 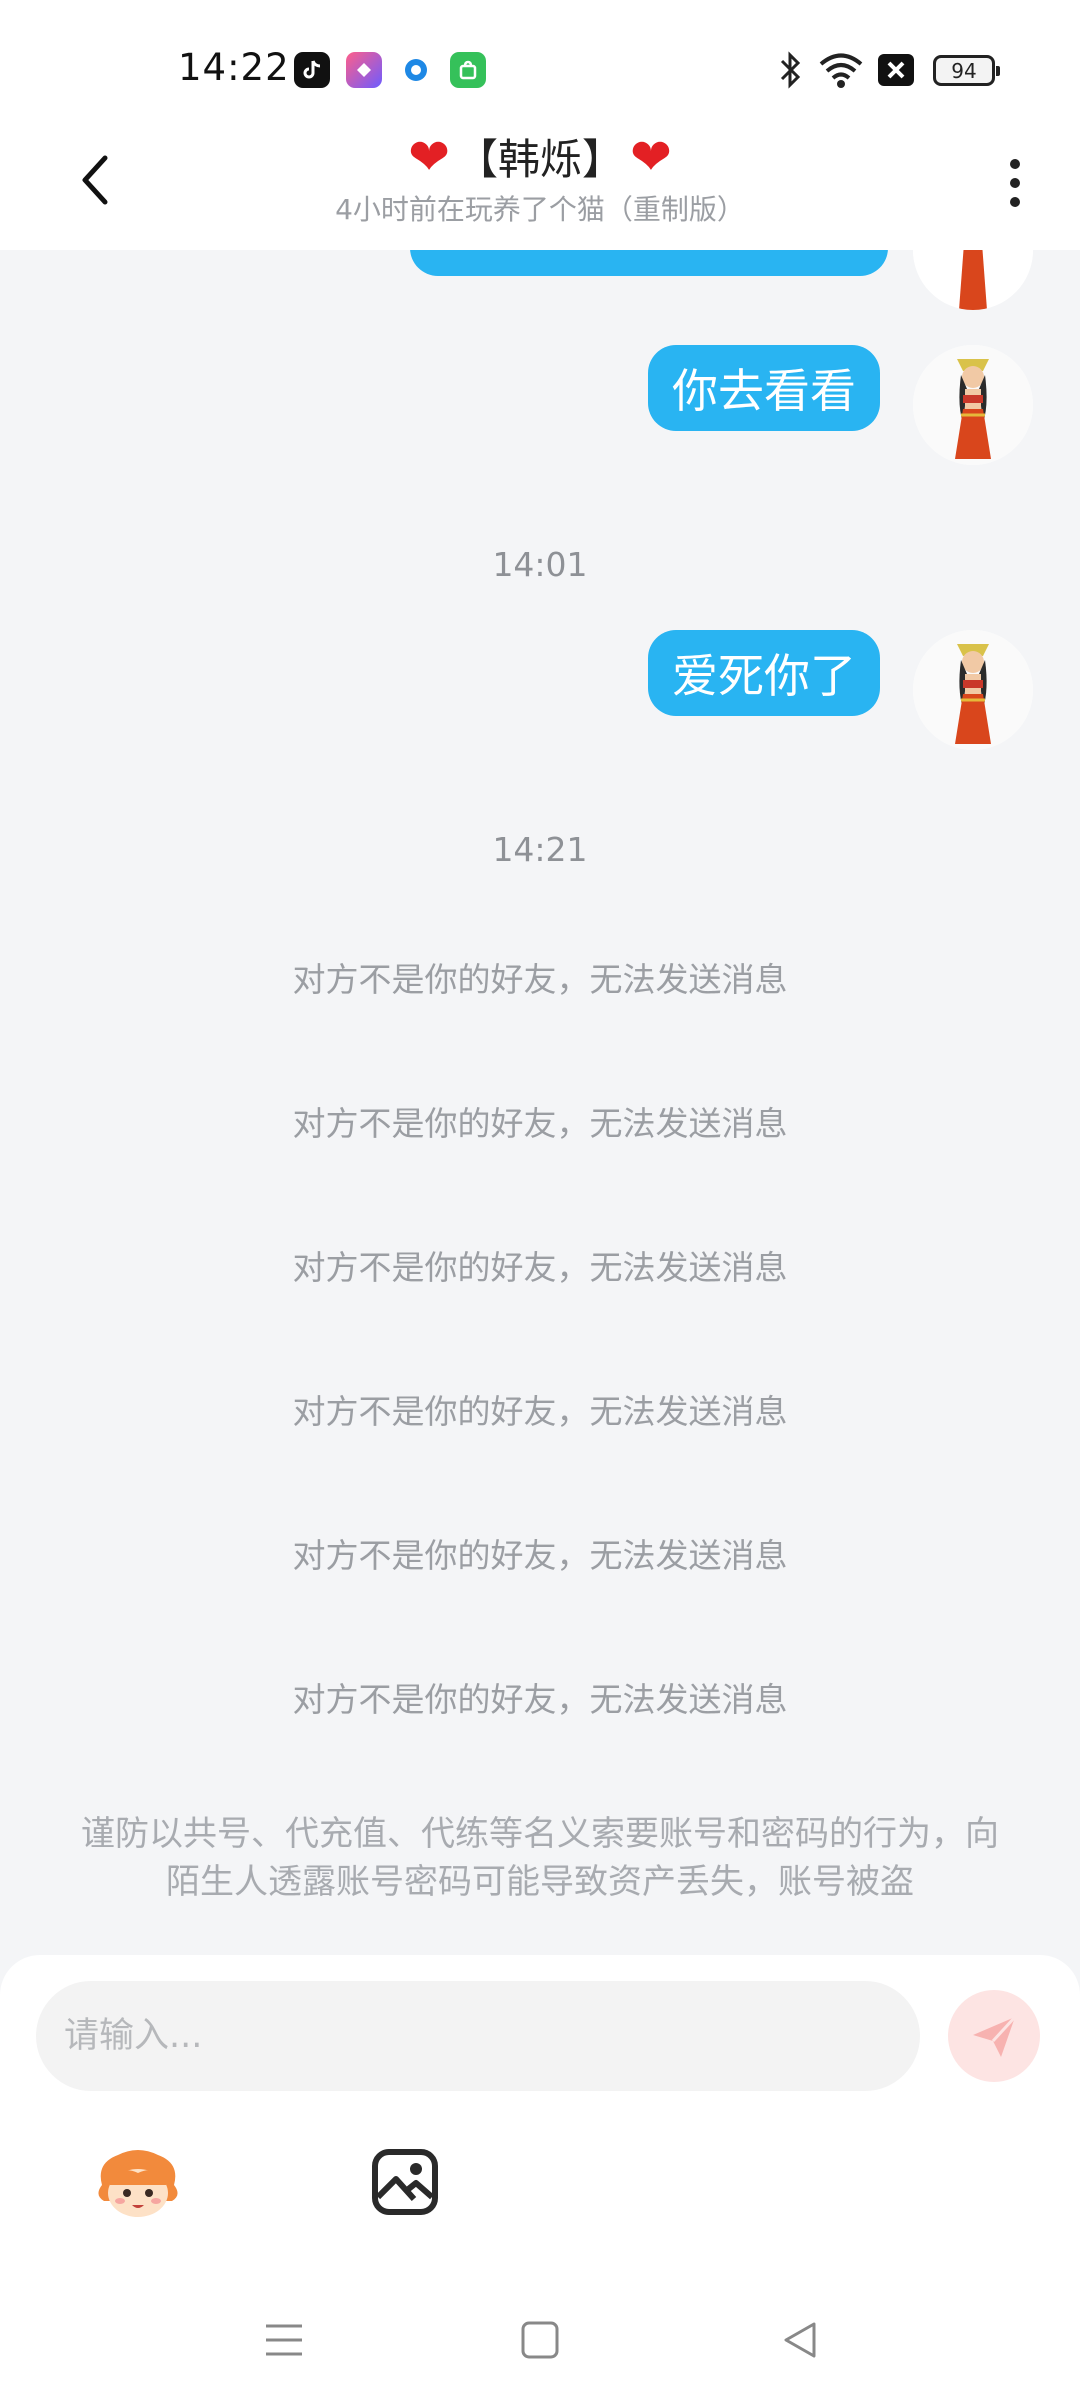 I want to click on send-button, so click(x=994, y=2036).